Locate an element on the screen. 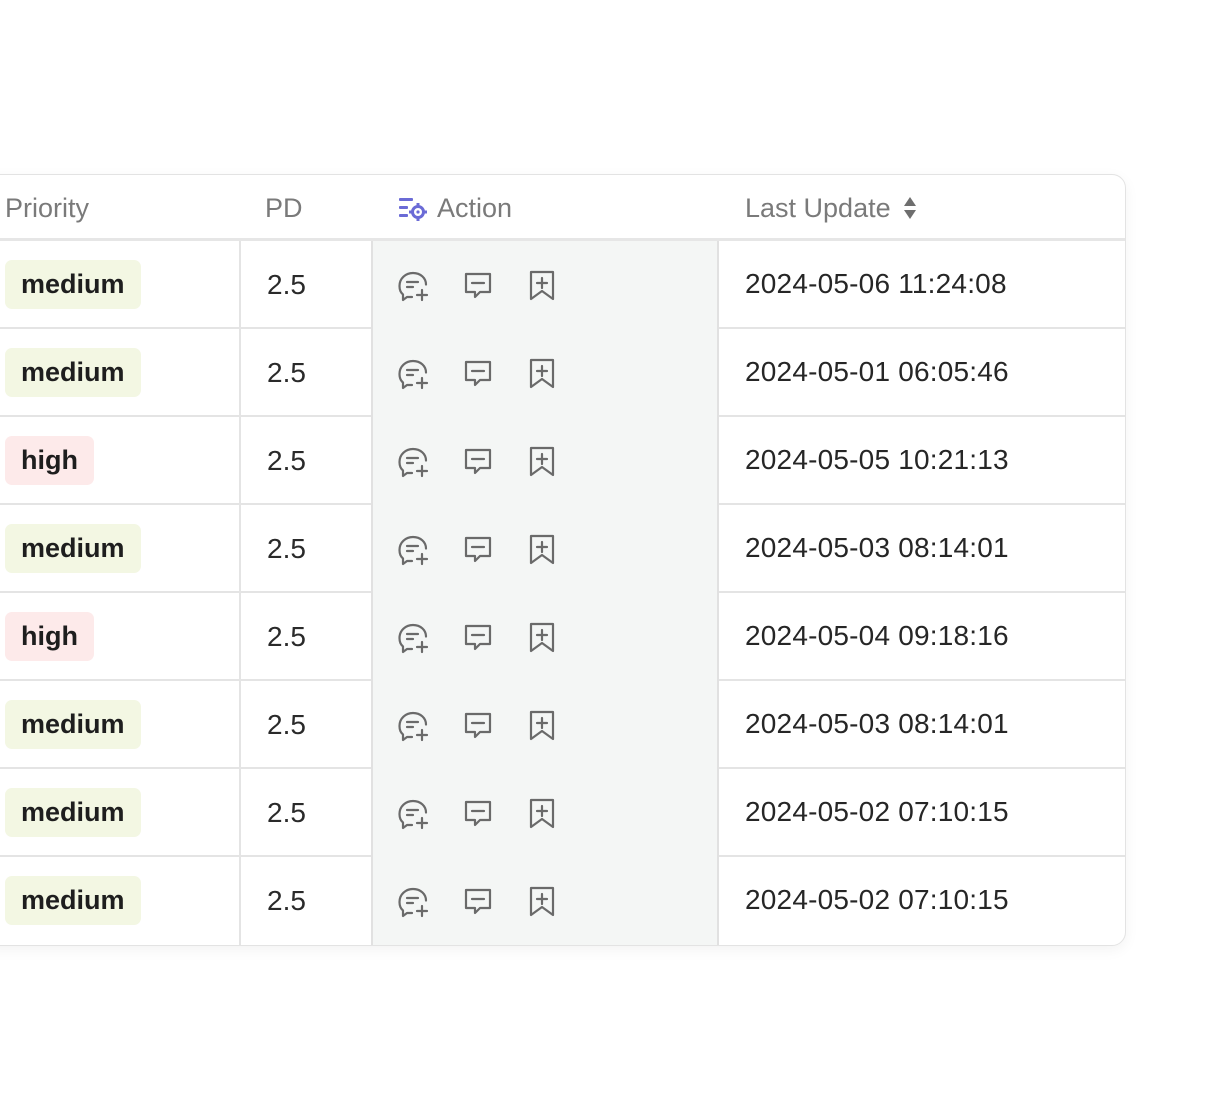 Image resolution: width=1220 pixels, height=1120 pixels. column-header-pd: PD is located at coordinates (284, 208).